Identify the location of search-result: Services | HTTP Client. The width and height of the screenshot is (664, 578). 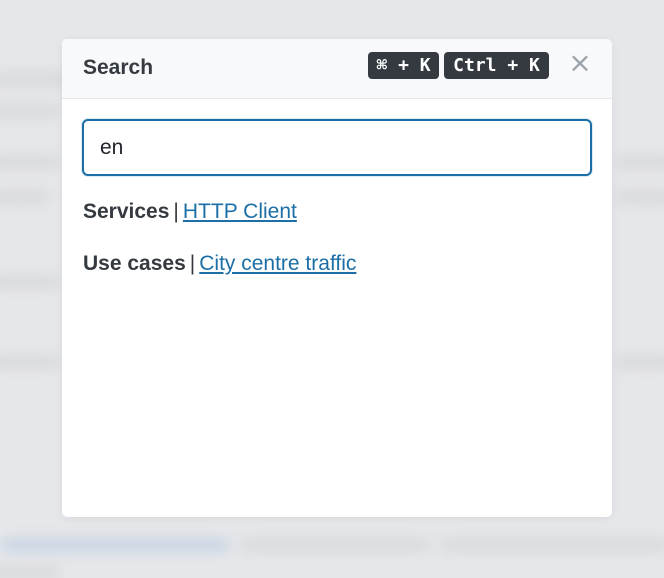
(190, 212).